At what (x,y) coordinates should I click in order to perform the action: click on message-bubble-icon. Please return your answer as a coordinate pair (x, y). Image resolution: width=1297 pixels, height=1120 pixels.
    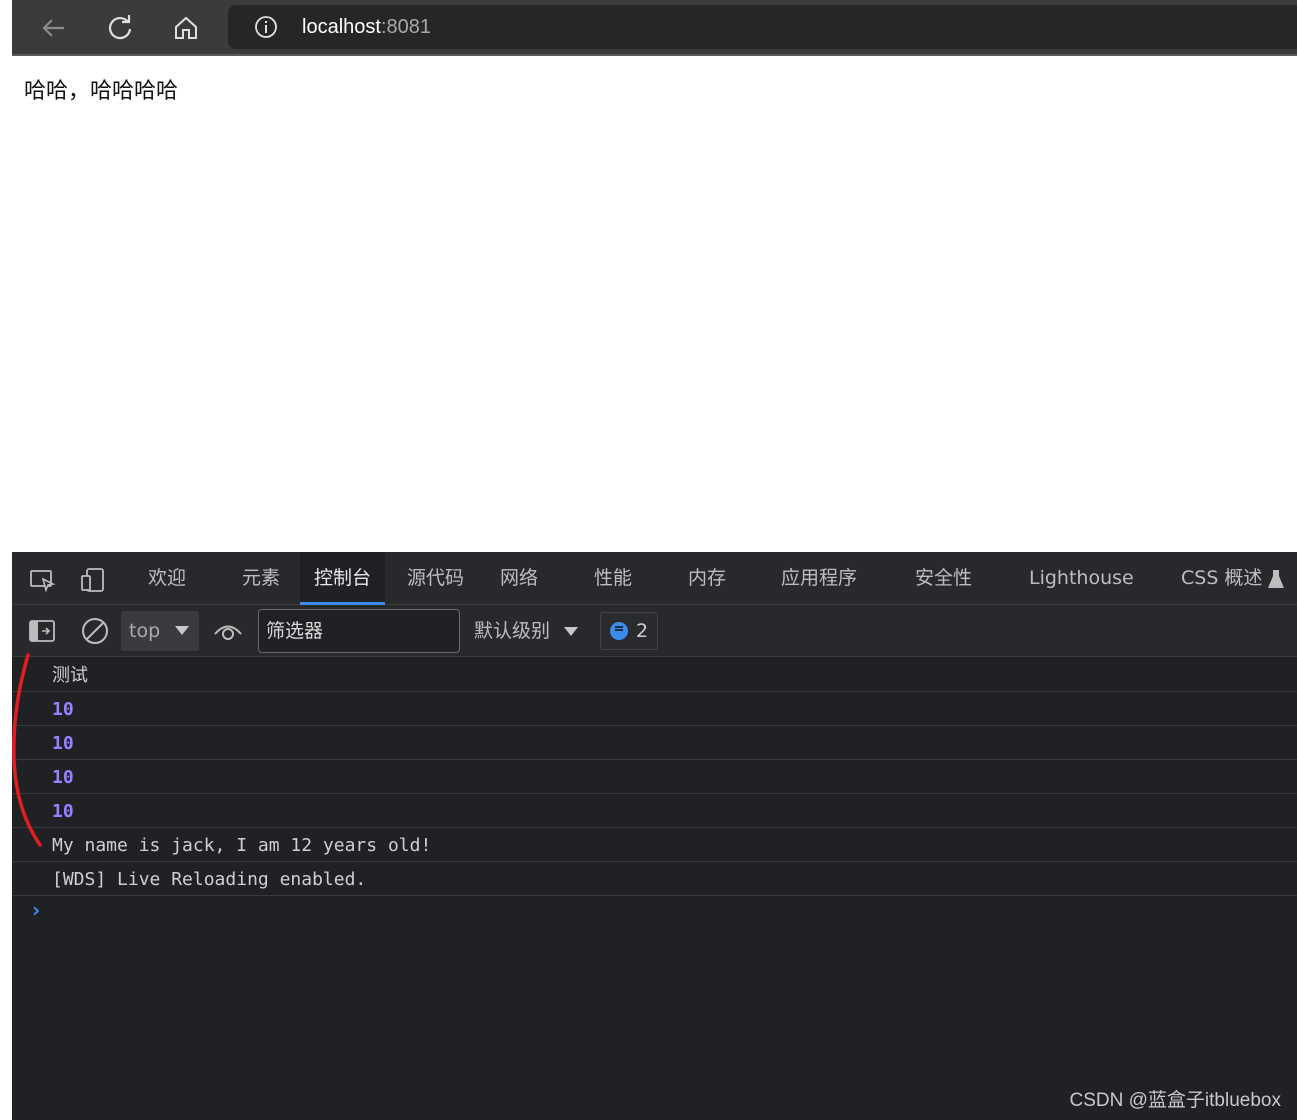
    Looking at the image, I should click on (618, 631).